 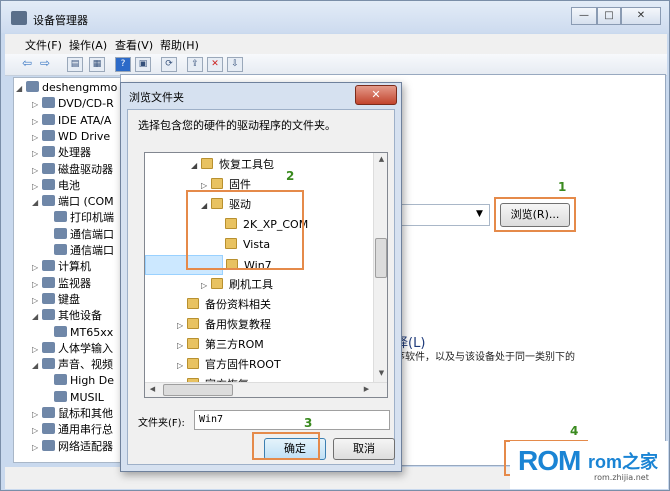 I want to click on vertical-scrollbar: ▲ ▼, so click(x=380, y=267).